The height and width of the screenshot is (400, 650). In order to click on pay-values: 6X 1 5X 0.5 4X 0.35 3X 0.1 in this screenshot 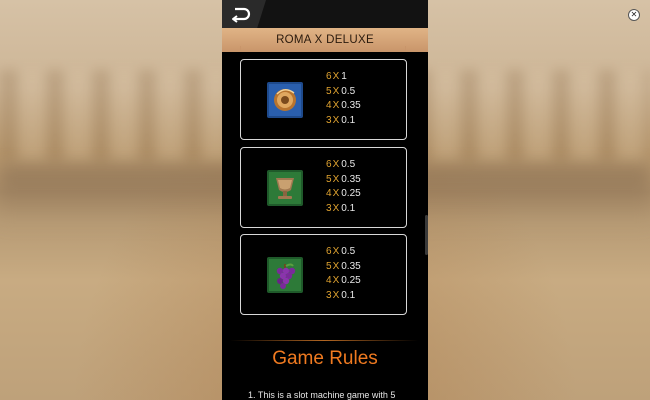, I will do `click(343, 99)`.